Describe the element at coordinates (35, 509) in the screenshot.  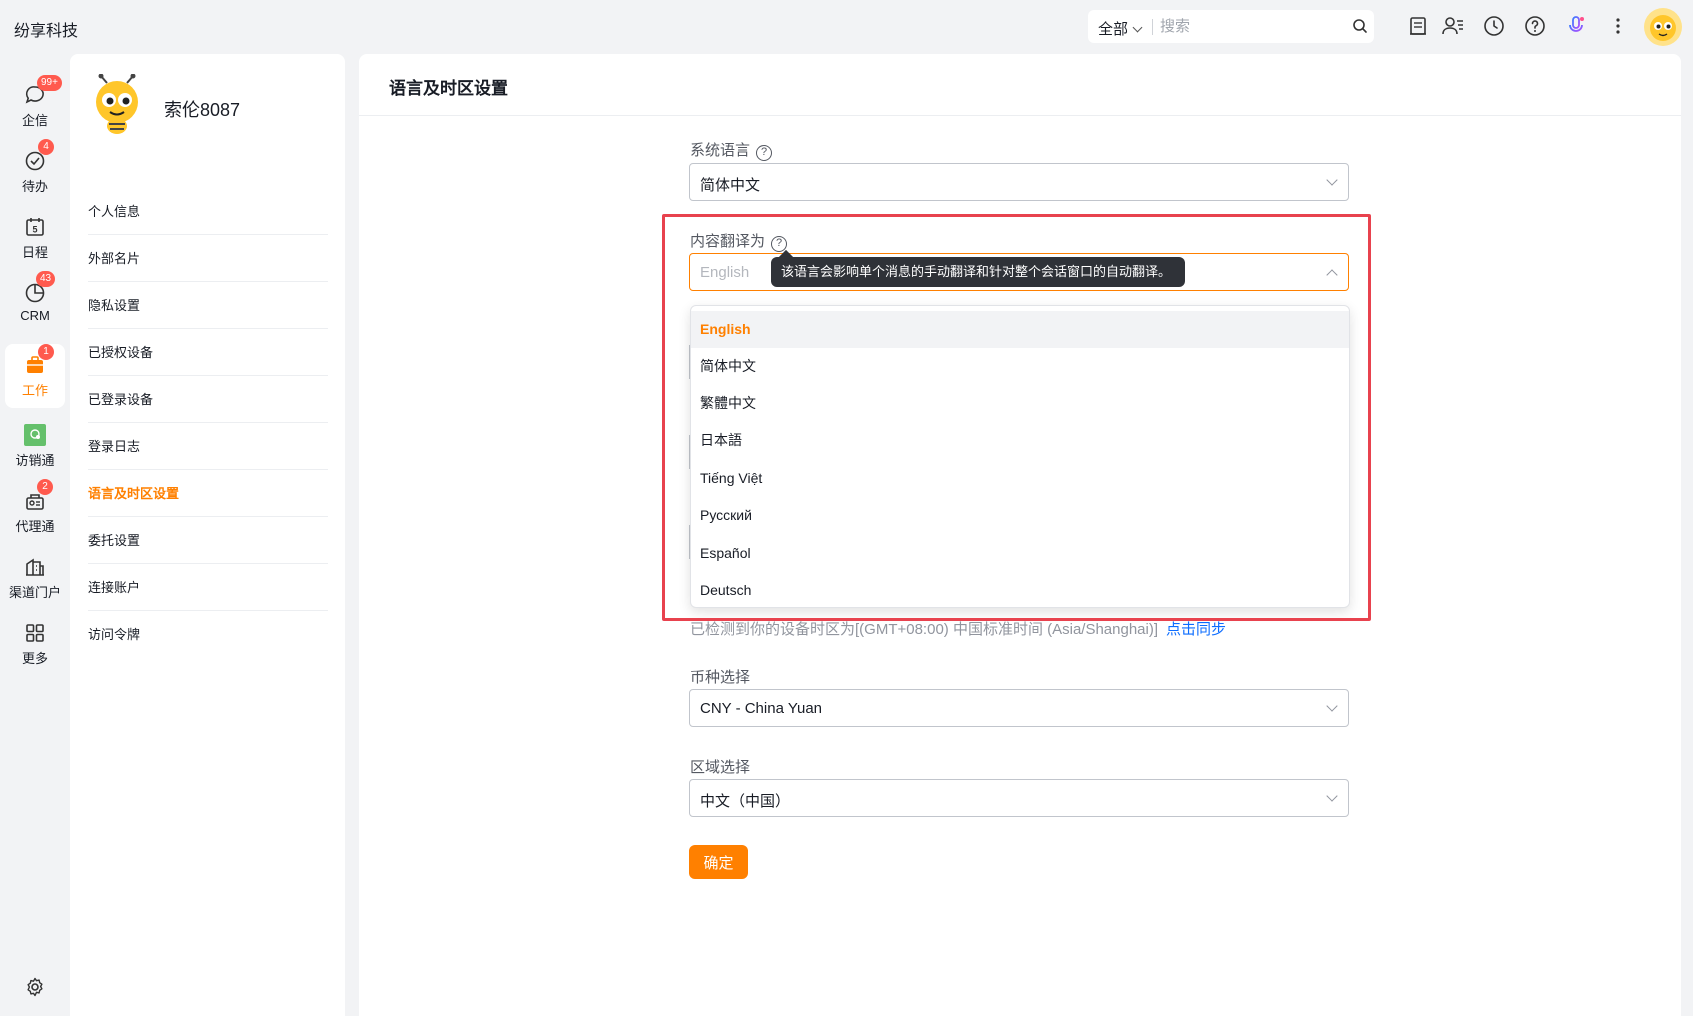
I see `nav-item-agent: 2 代理通` at that location.